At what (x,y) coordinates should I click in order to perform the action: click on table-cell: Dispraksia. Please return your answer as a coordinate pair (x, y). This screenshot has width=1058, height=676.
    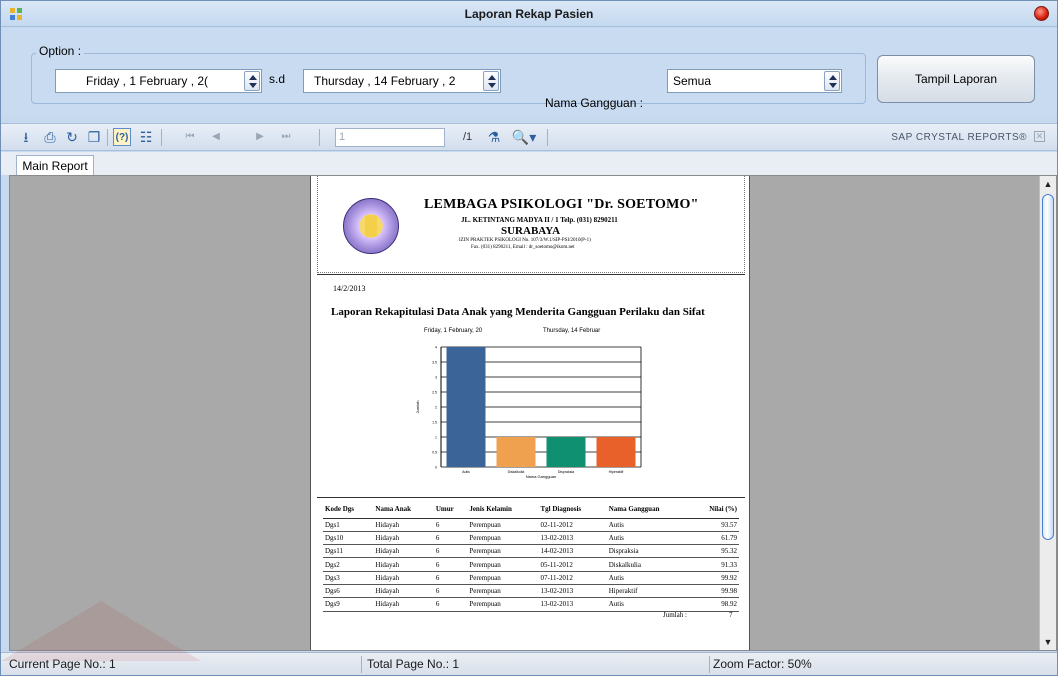
    Looking at the image, I should click on (648, 551).